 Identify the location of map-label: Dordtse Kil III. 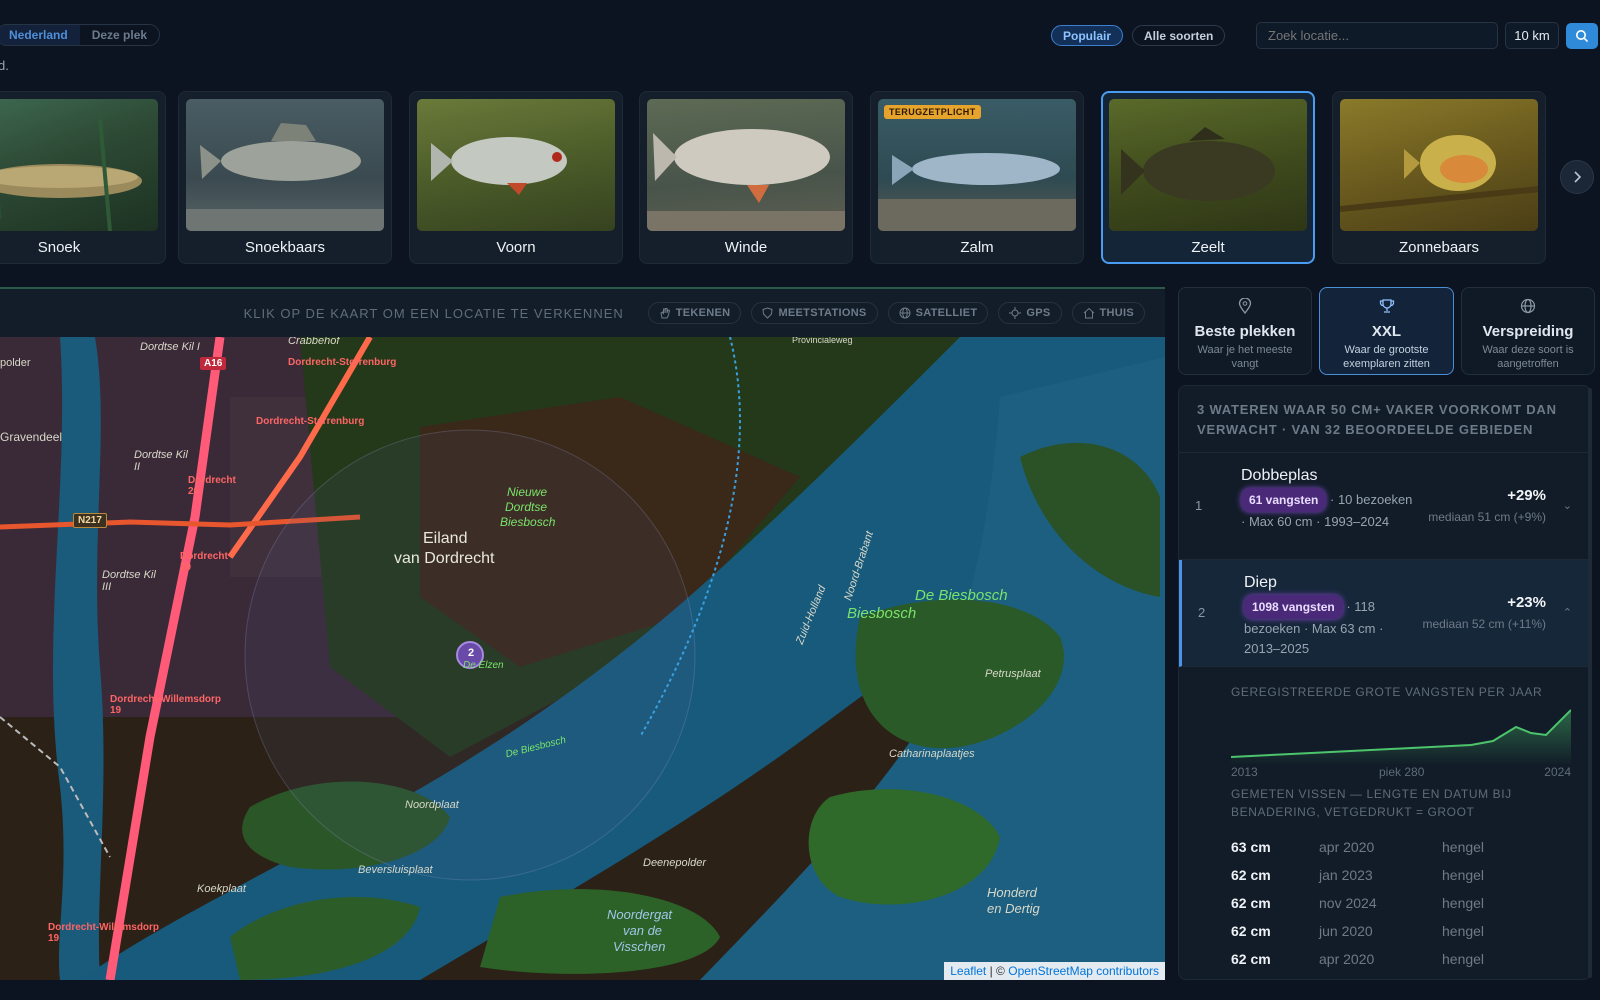
(129, 581).